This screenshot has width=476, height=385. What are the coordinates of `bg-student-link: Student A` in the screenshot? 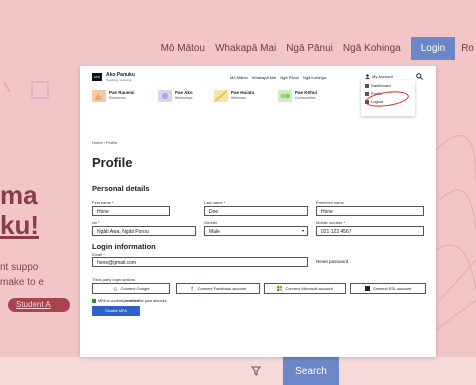 It's located at (39, 305).